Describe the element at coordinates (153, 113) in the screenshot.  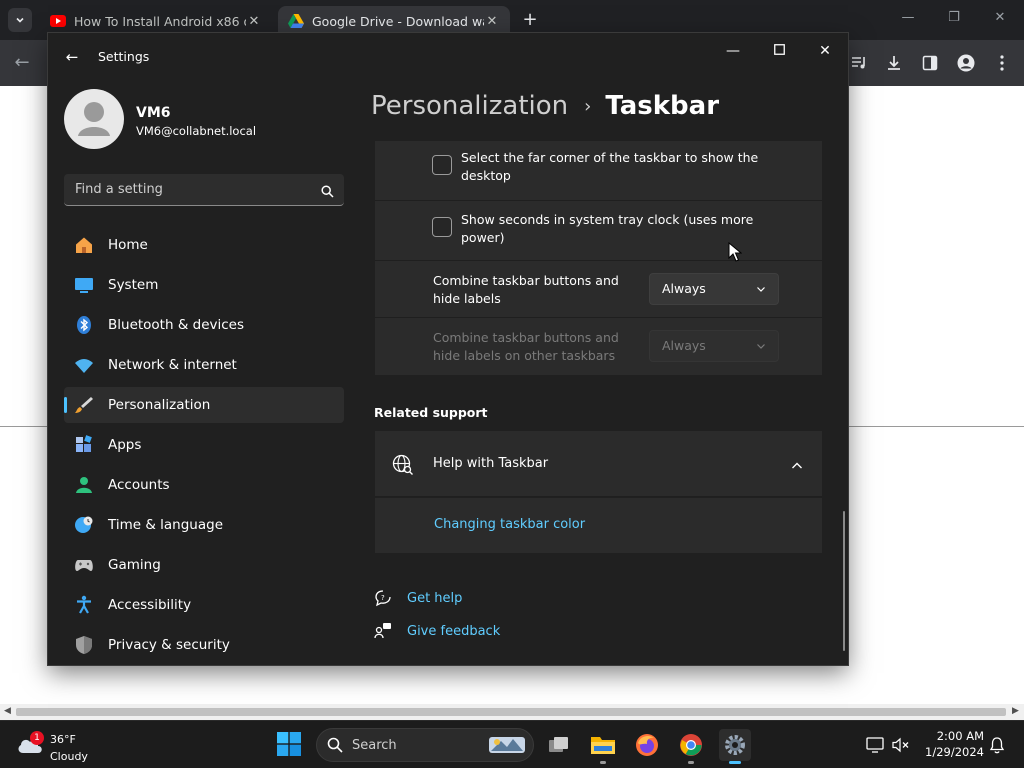
I see `user-name: VM6` at that location.